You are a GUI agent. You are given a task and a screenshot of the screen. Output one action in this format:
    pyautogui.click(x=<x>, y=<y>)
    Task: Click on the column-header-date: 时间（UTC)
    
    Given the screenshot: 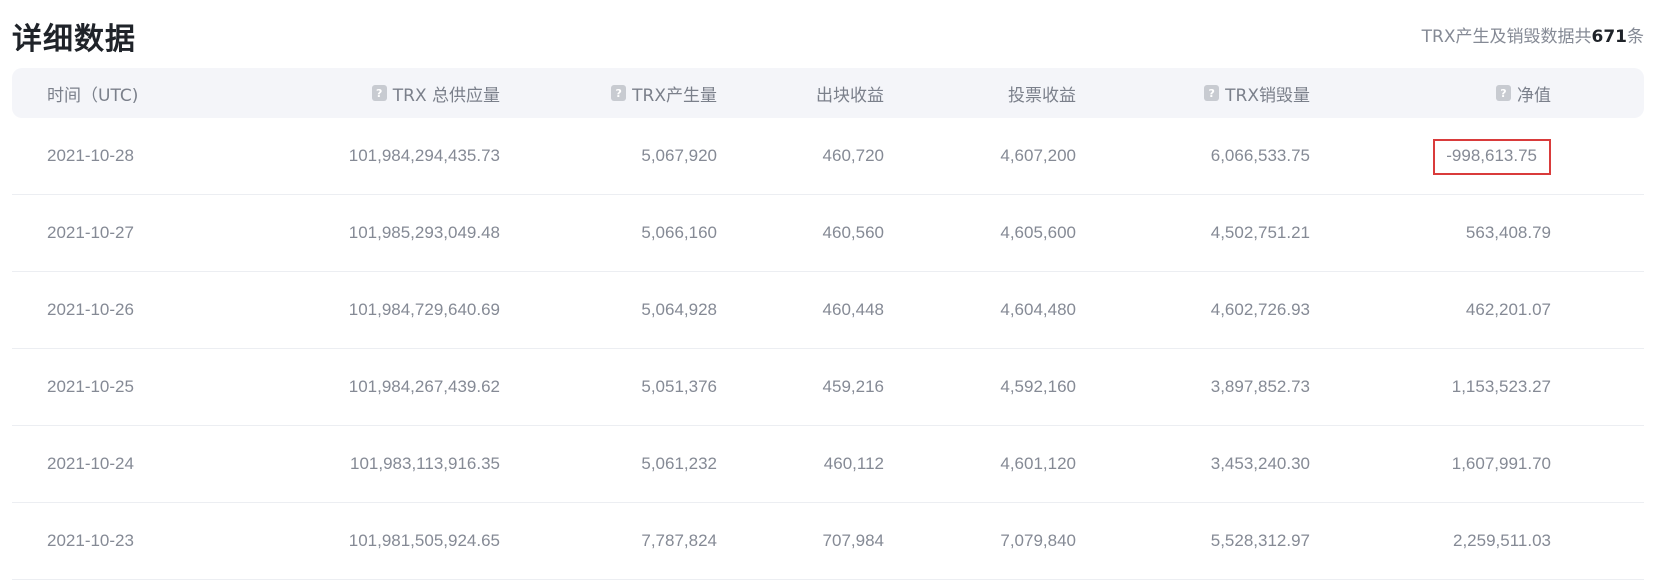 What is the action you would take?
    pyautogui.click(x=92, y=93)
    